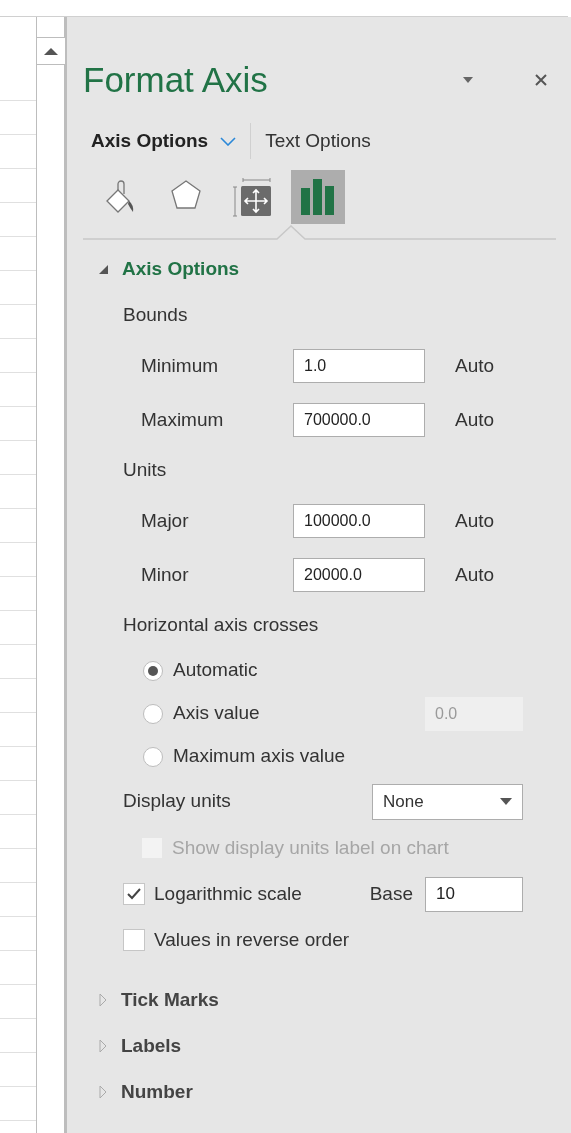 The height and width of the screenshot is (1133, 571). Describe the element at coordinates (311, 141) in the screenshot. I see `options-tab: Text Options` at that location.